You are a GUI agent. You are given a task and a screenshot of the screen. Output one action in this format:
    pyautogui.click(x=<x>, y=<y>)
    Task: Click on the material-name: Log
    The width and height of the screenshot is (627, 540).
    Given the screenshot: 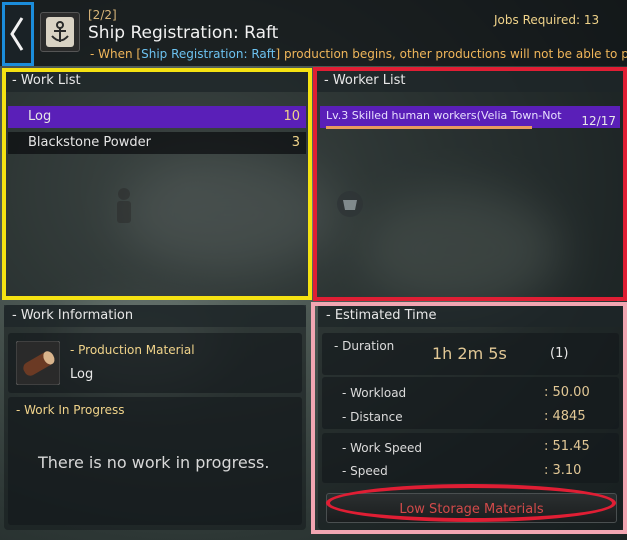 What is the action you would take?
    pyautogui.click(x=82, y=374)
    